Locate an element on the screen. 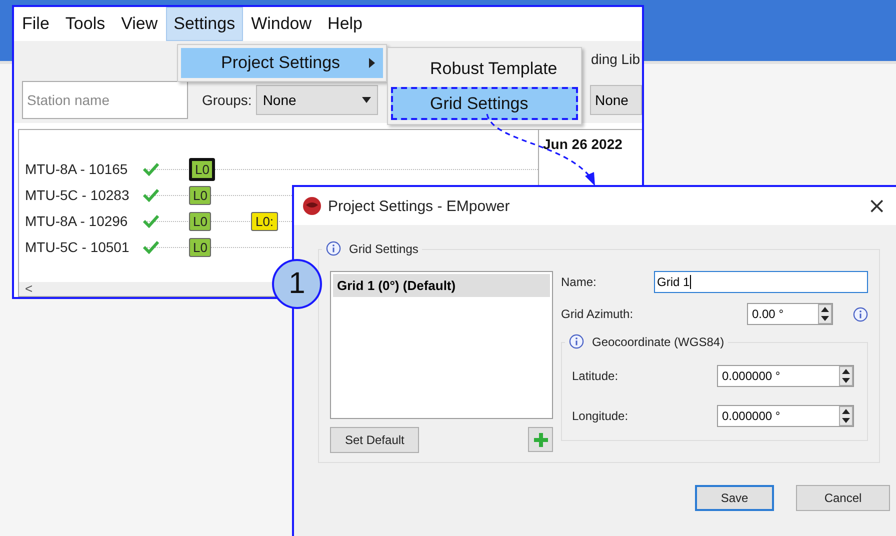 The image size is (896, 536). station-name: MTU-8A - 10296 is located at coordinates (77, 221).